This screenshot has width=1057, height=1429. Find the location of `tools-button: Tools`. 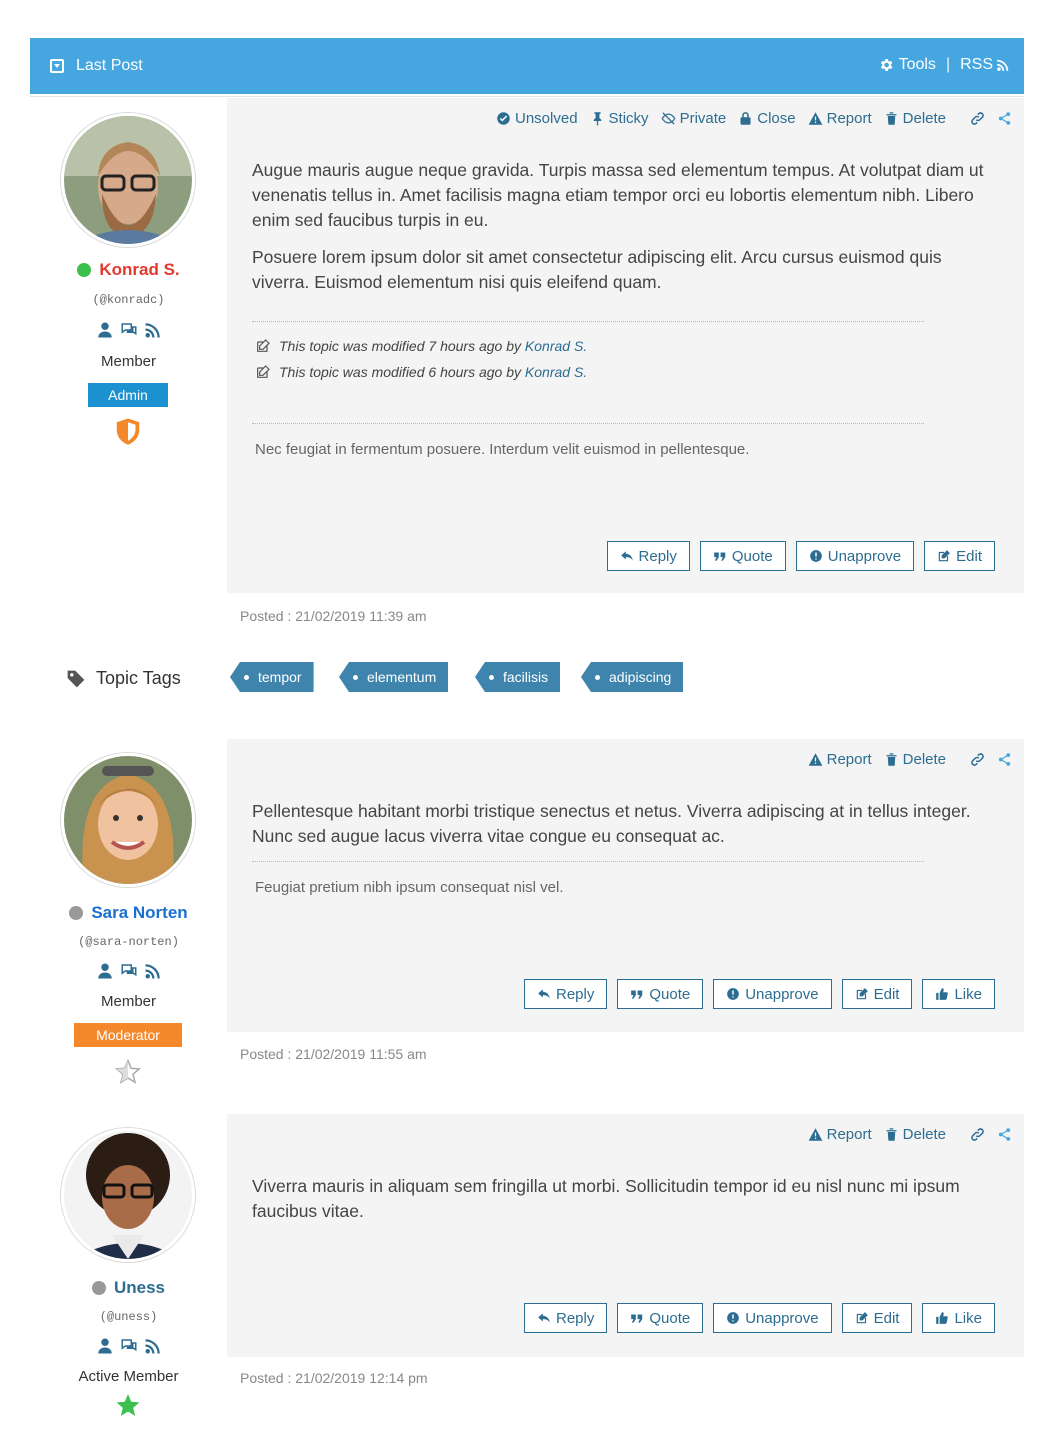

tools-button: Tools is located at coordinates (907, 65).